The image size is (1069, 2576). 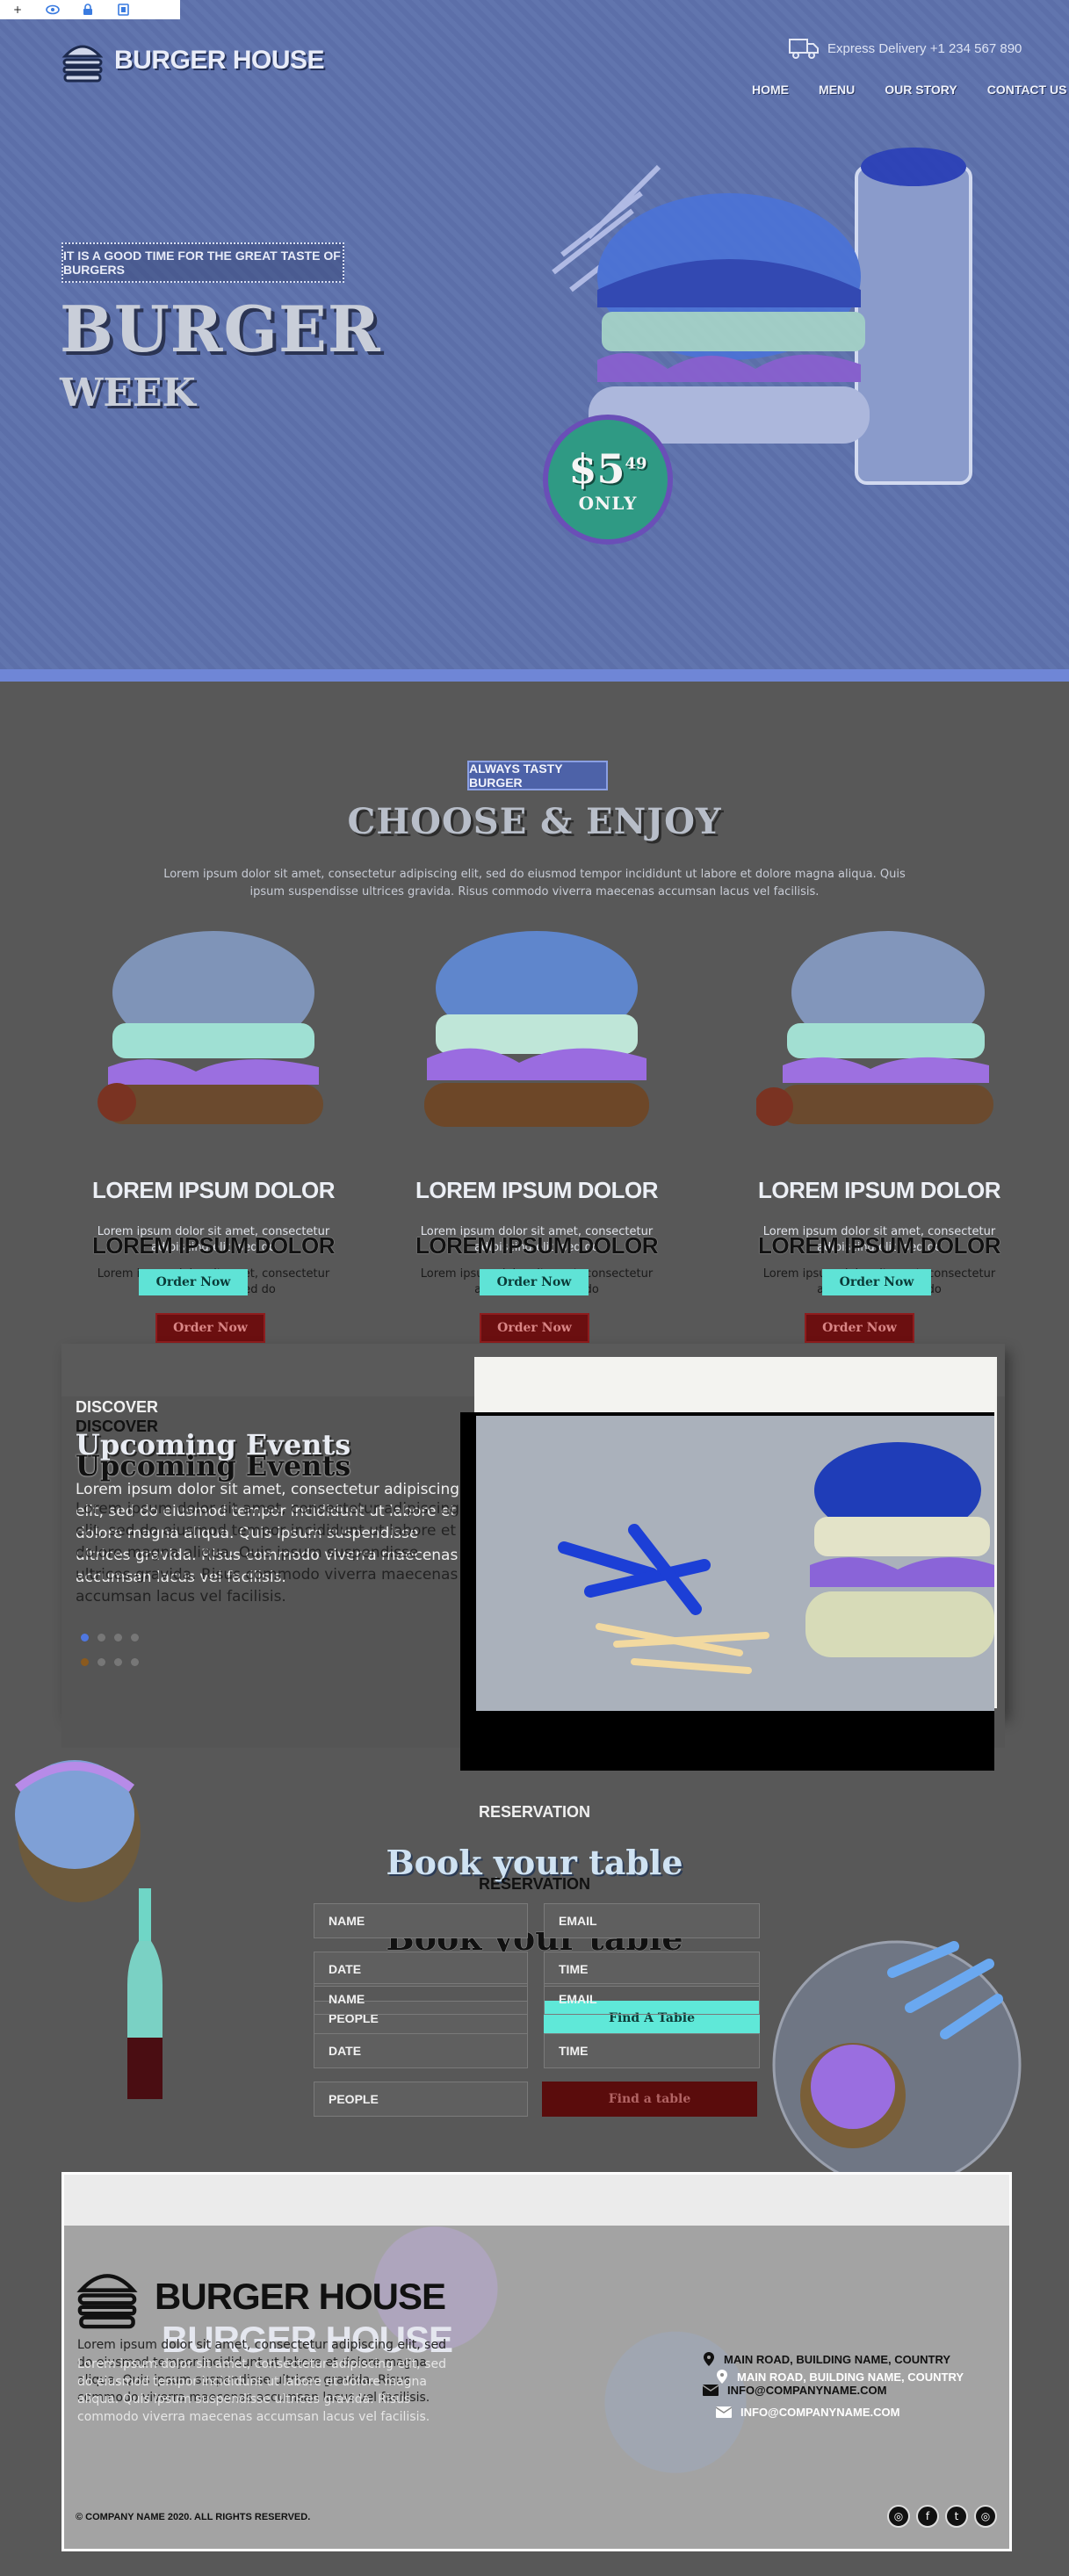 What do you see at coordinates (897, 2065) in the screenshot?
I see `plate-food-image` at bounding box center [897, 2065].